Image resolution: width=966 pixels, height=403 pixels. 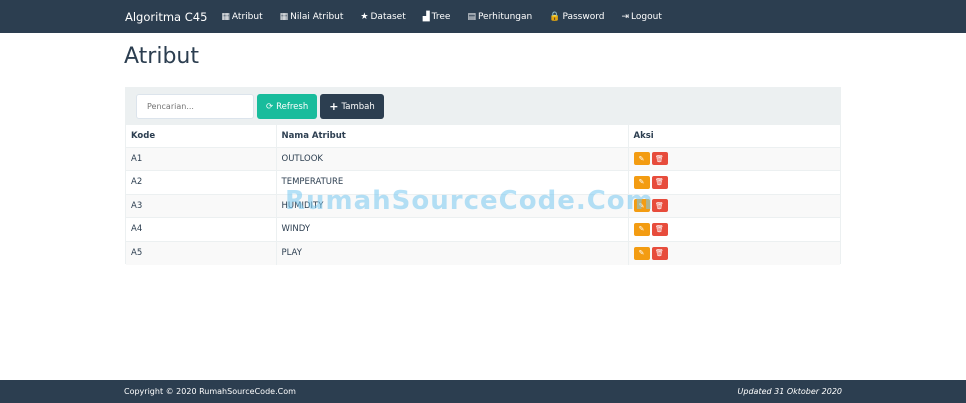 I want to click on log-out-icon: ⇥, so click(x=625, y=16).